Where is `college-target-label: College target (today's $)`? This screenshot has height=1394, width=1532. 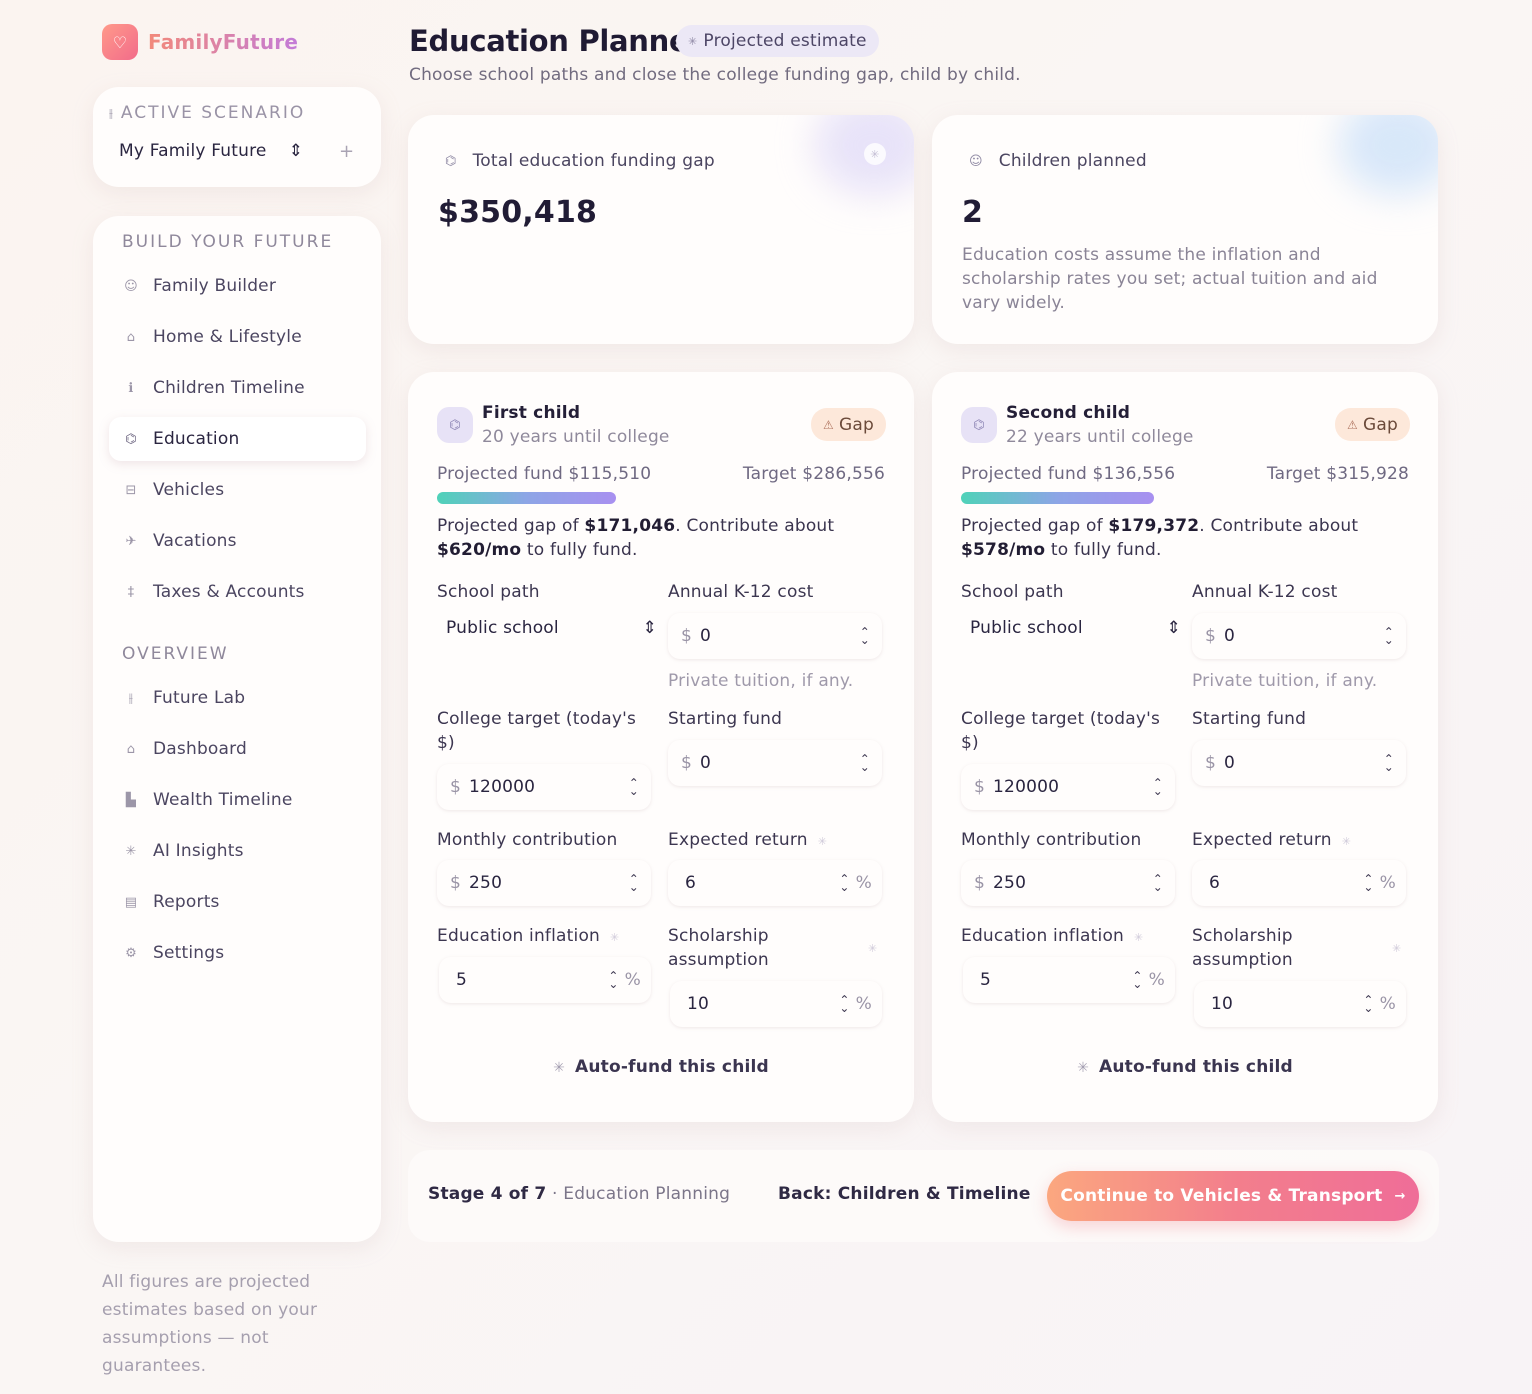 college-target-label: College target (today's $) is located at coordinates (1061, 731).